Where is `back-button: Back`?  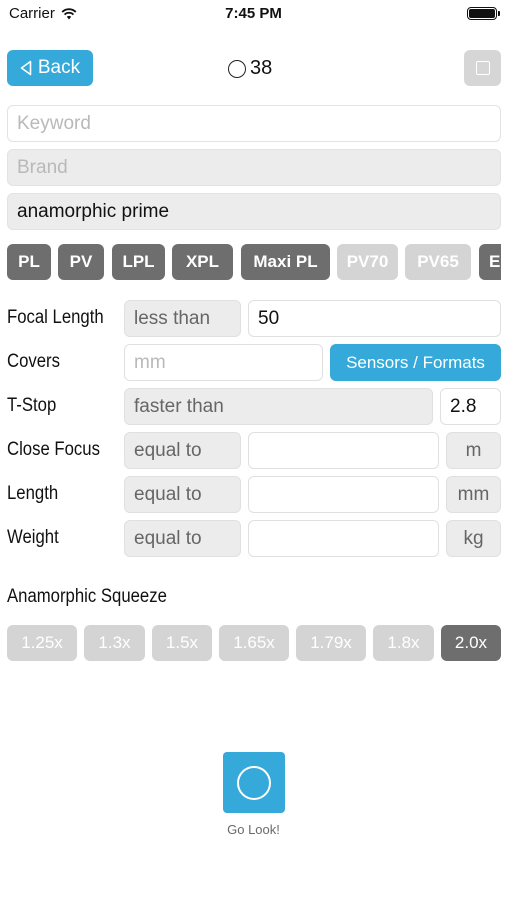 back-button: Back is located at coordinates (50, 68).